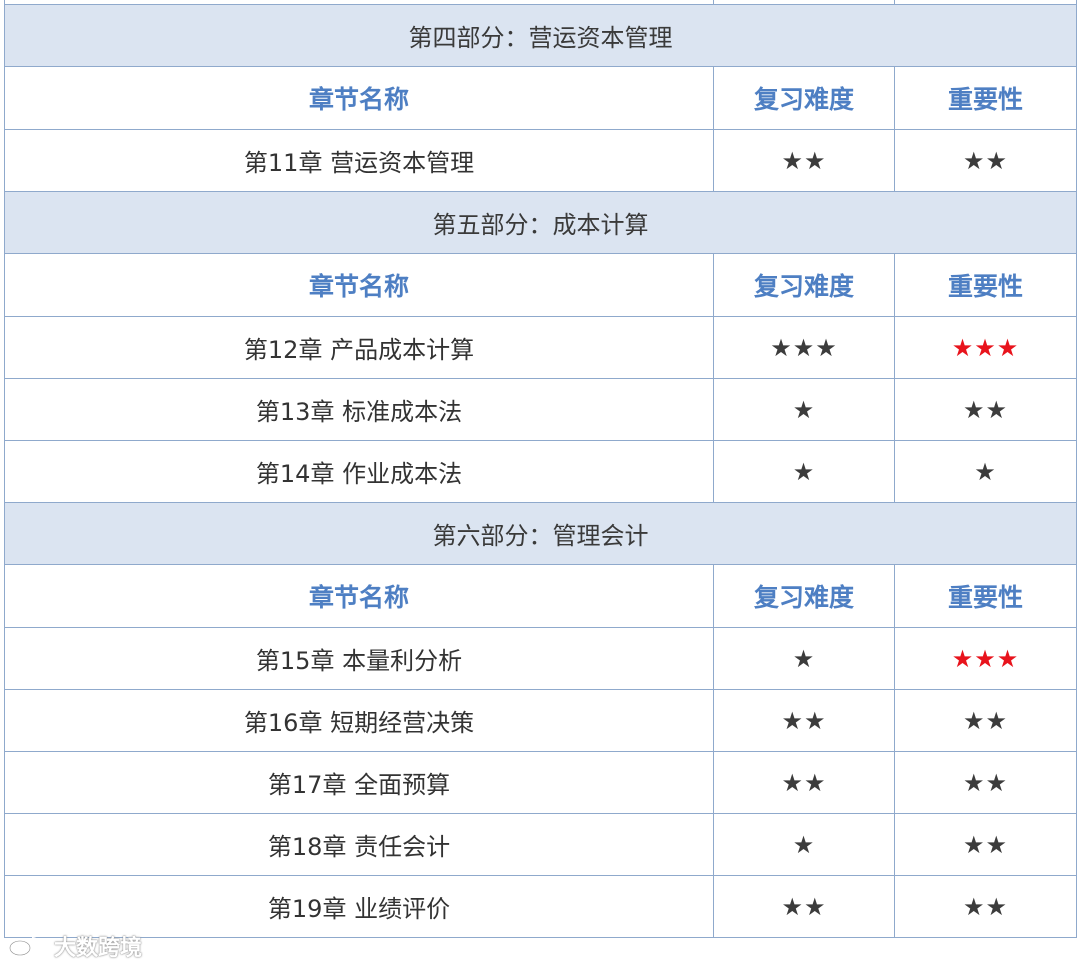 The width and height of the screenshot is (1080, 964). I want to click on section-row: 第四部分：营运资本管理, so click(540, 35).